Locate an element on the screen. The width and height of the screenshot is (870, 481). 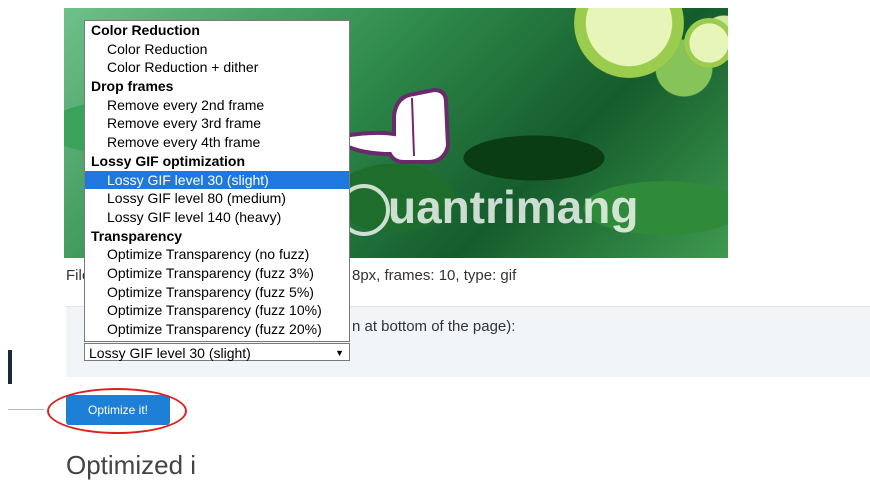
optgroup-drop-frames: Drop frames is located at coordinates (132, 86).